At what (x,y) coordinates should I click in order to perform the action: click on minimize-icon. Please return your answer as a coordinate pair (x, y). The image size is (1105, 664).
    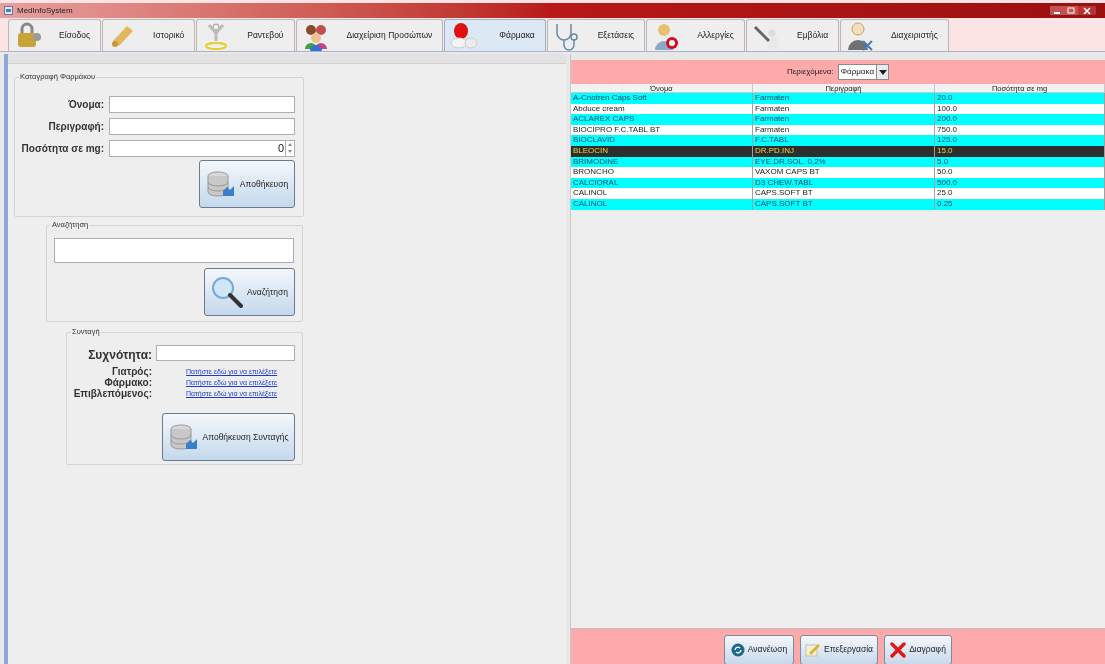
    Looking at the image, I should click on (1057, 10).